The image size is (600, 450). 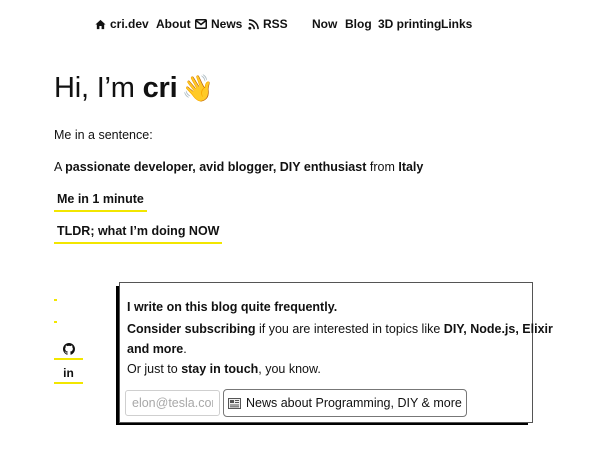 What do you see at coordinates (498, 329) in the screenshot?
I see `subscribe-topics: DIY, Node.js, Elixir` at bounding box center [498, 329].